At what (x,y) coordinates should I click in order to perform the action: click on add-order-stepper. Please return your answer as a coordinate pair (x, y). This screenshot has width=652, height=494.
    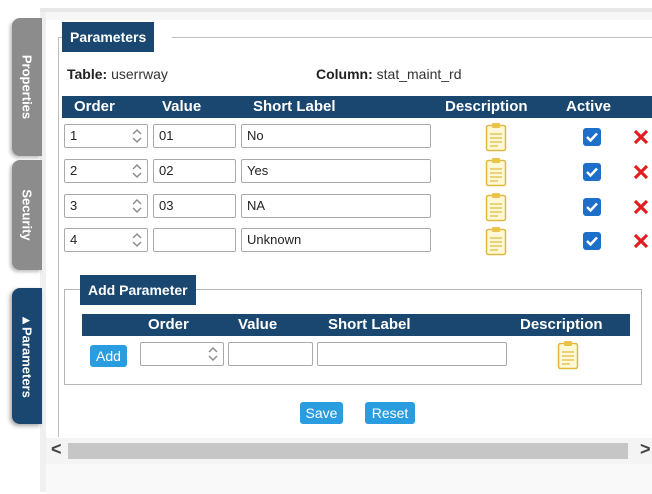
    Looking at the image, I should click on (182, 354).